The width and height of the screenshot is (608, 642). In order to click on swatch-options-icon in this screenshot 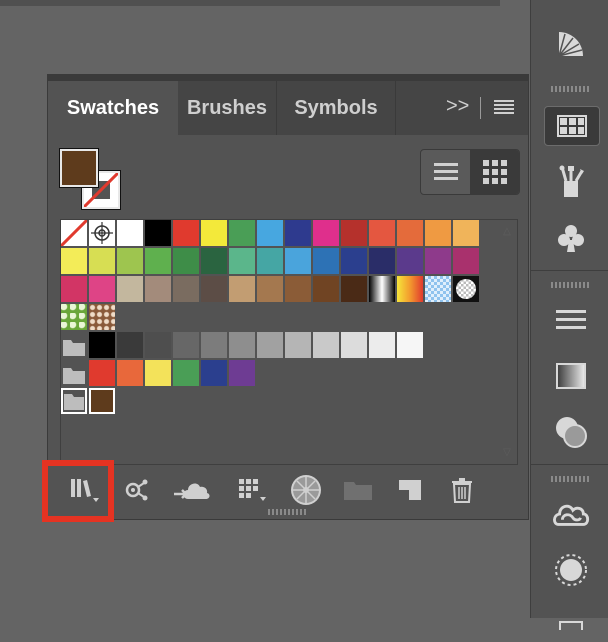, I will do `click(252, 490)`.